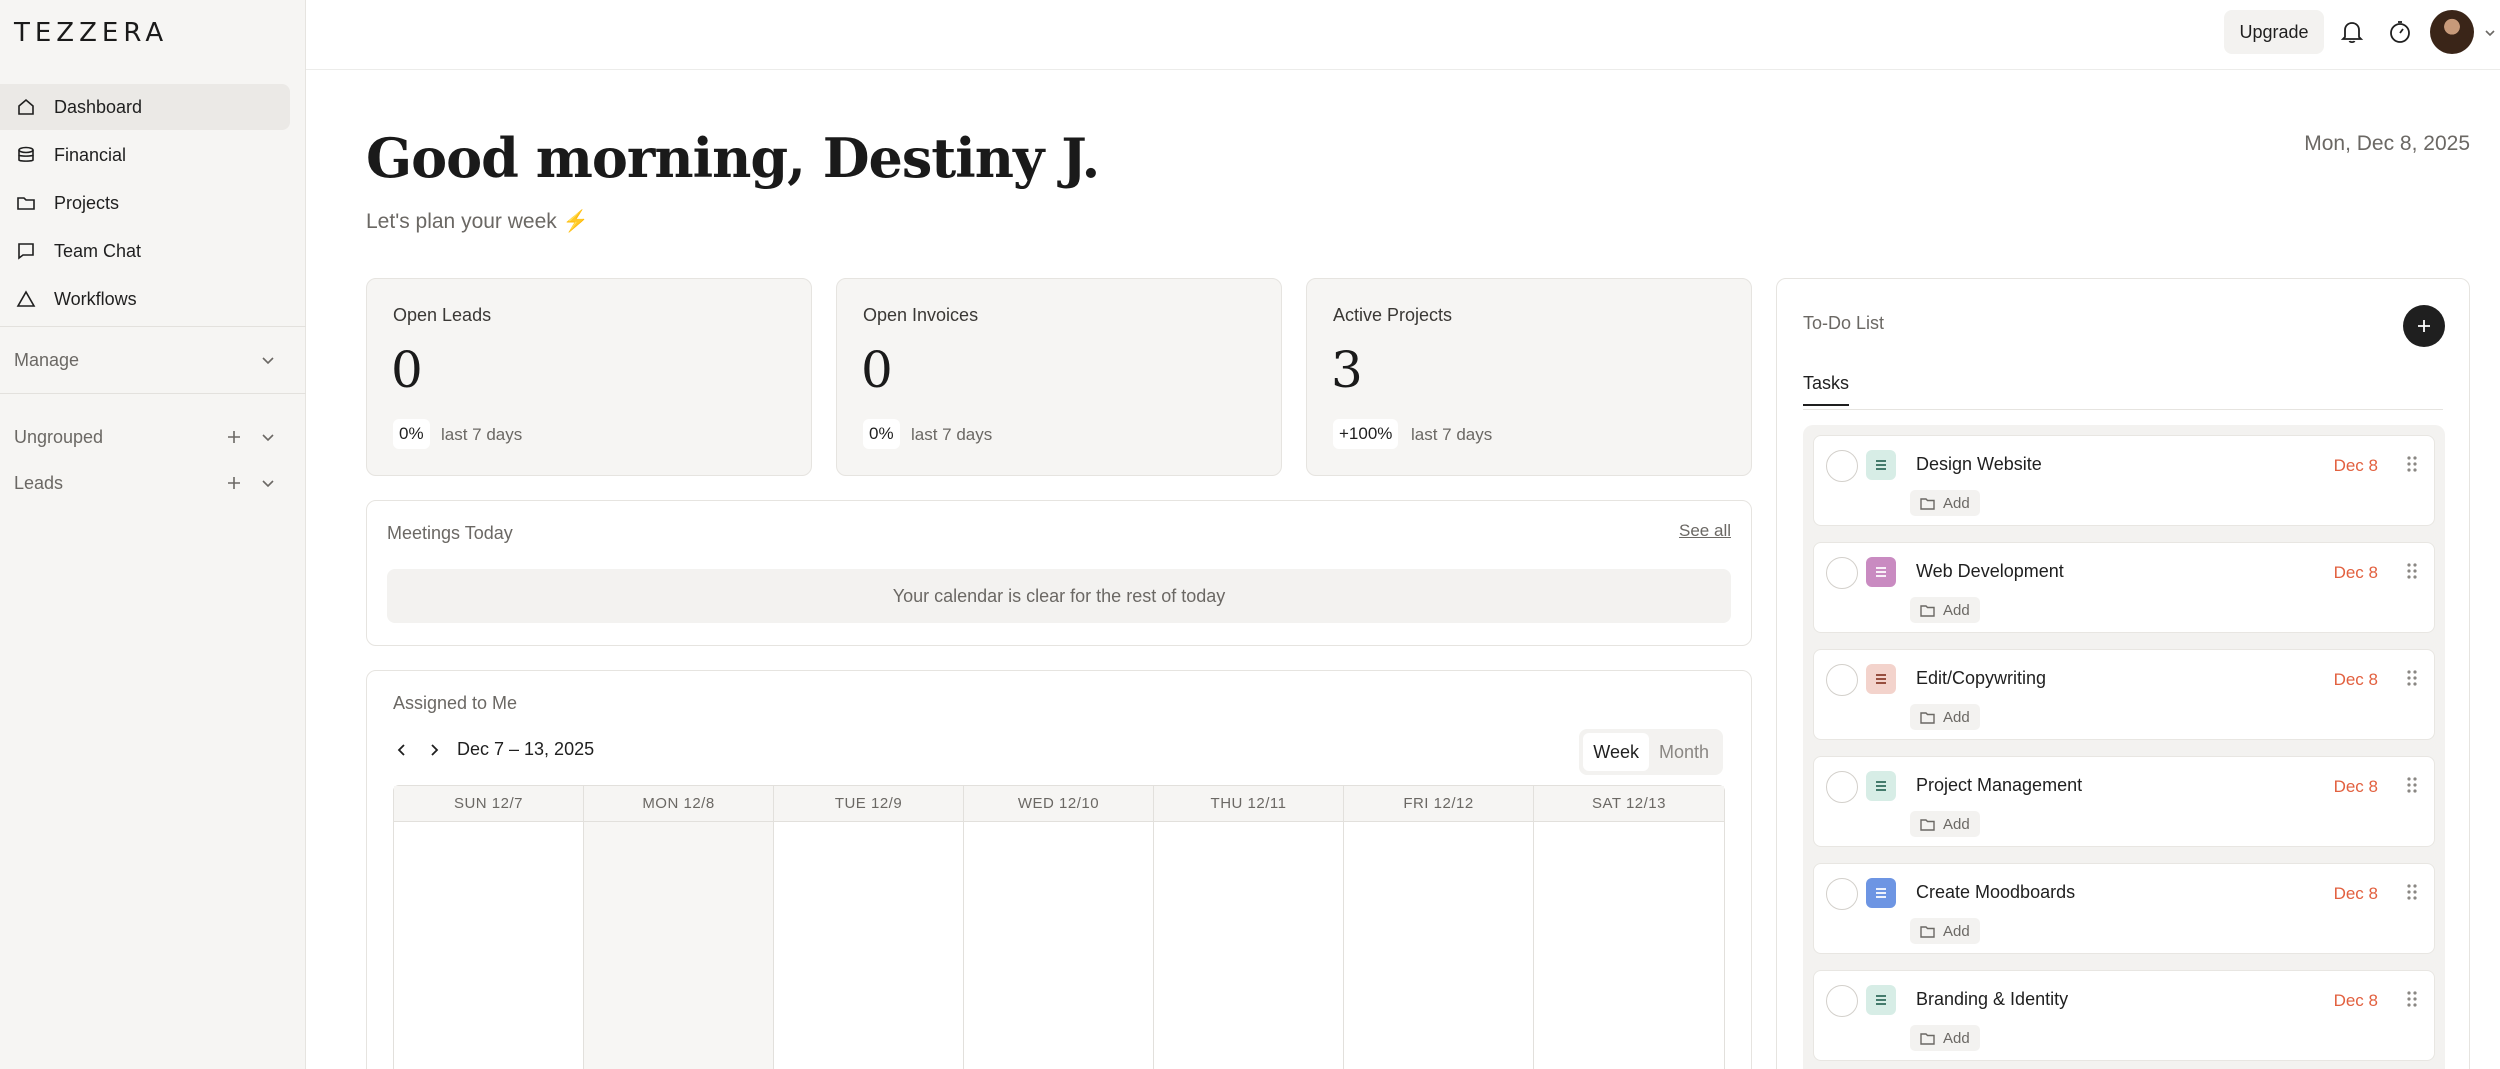 The height and width of the screenshot is (1069, 2500). What do you see at coordinates (411, 434) in the screenshot?
I see `stat-change-badge: 0%` at bounding box center [411, 434].